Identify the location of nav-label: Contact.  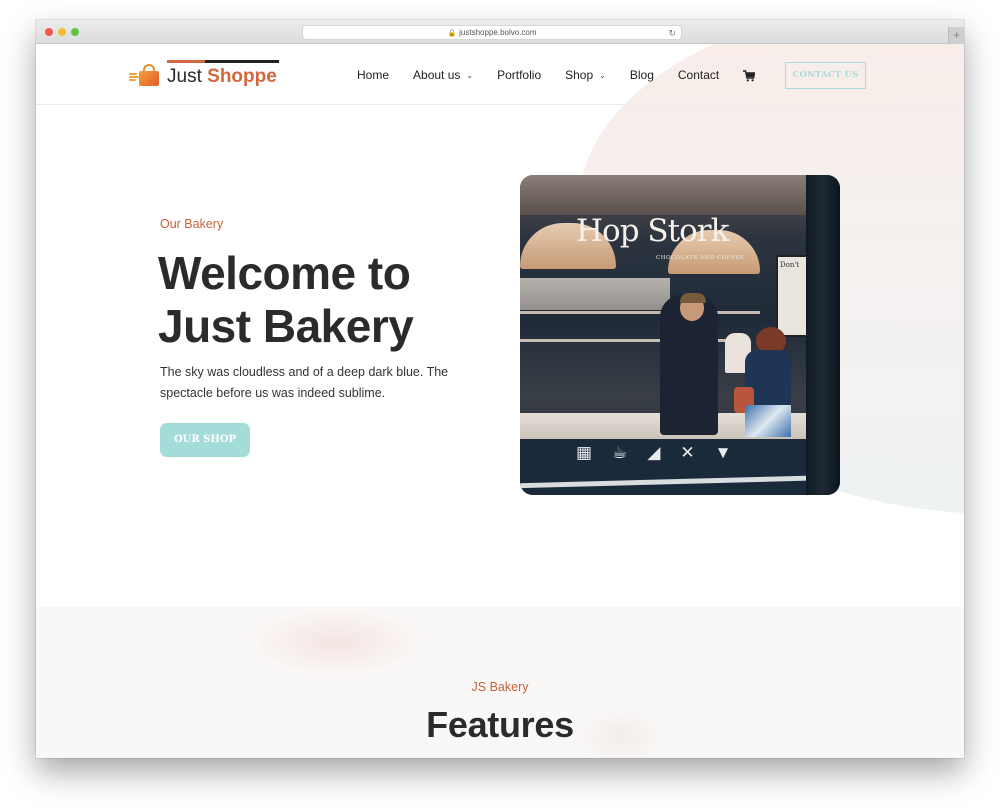
(698, 75).